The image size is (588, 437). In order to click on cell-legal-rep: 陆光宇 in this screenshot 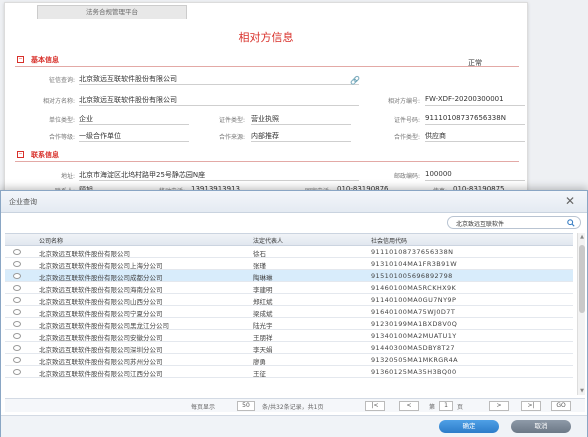, I will do `click(263, 326)`.